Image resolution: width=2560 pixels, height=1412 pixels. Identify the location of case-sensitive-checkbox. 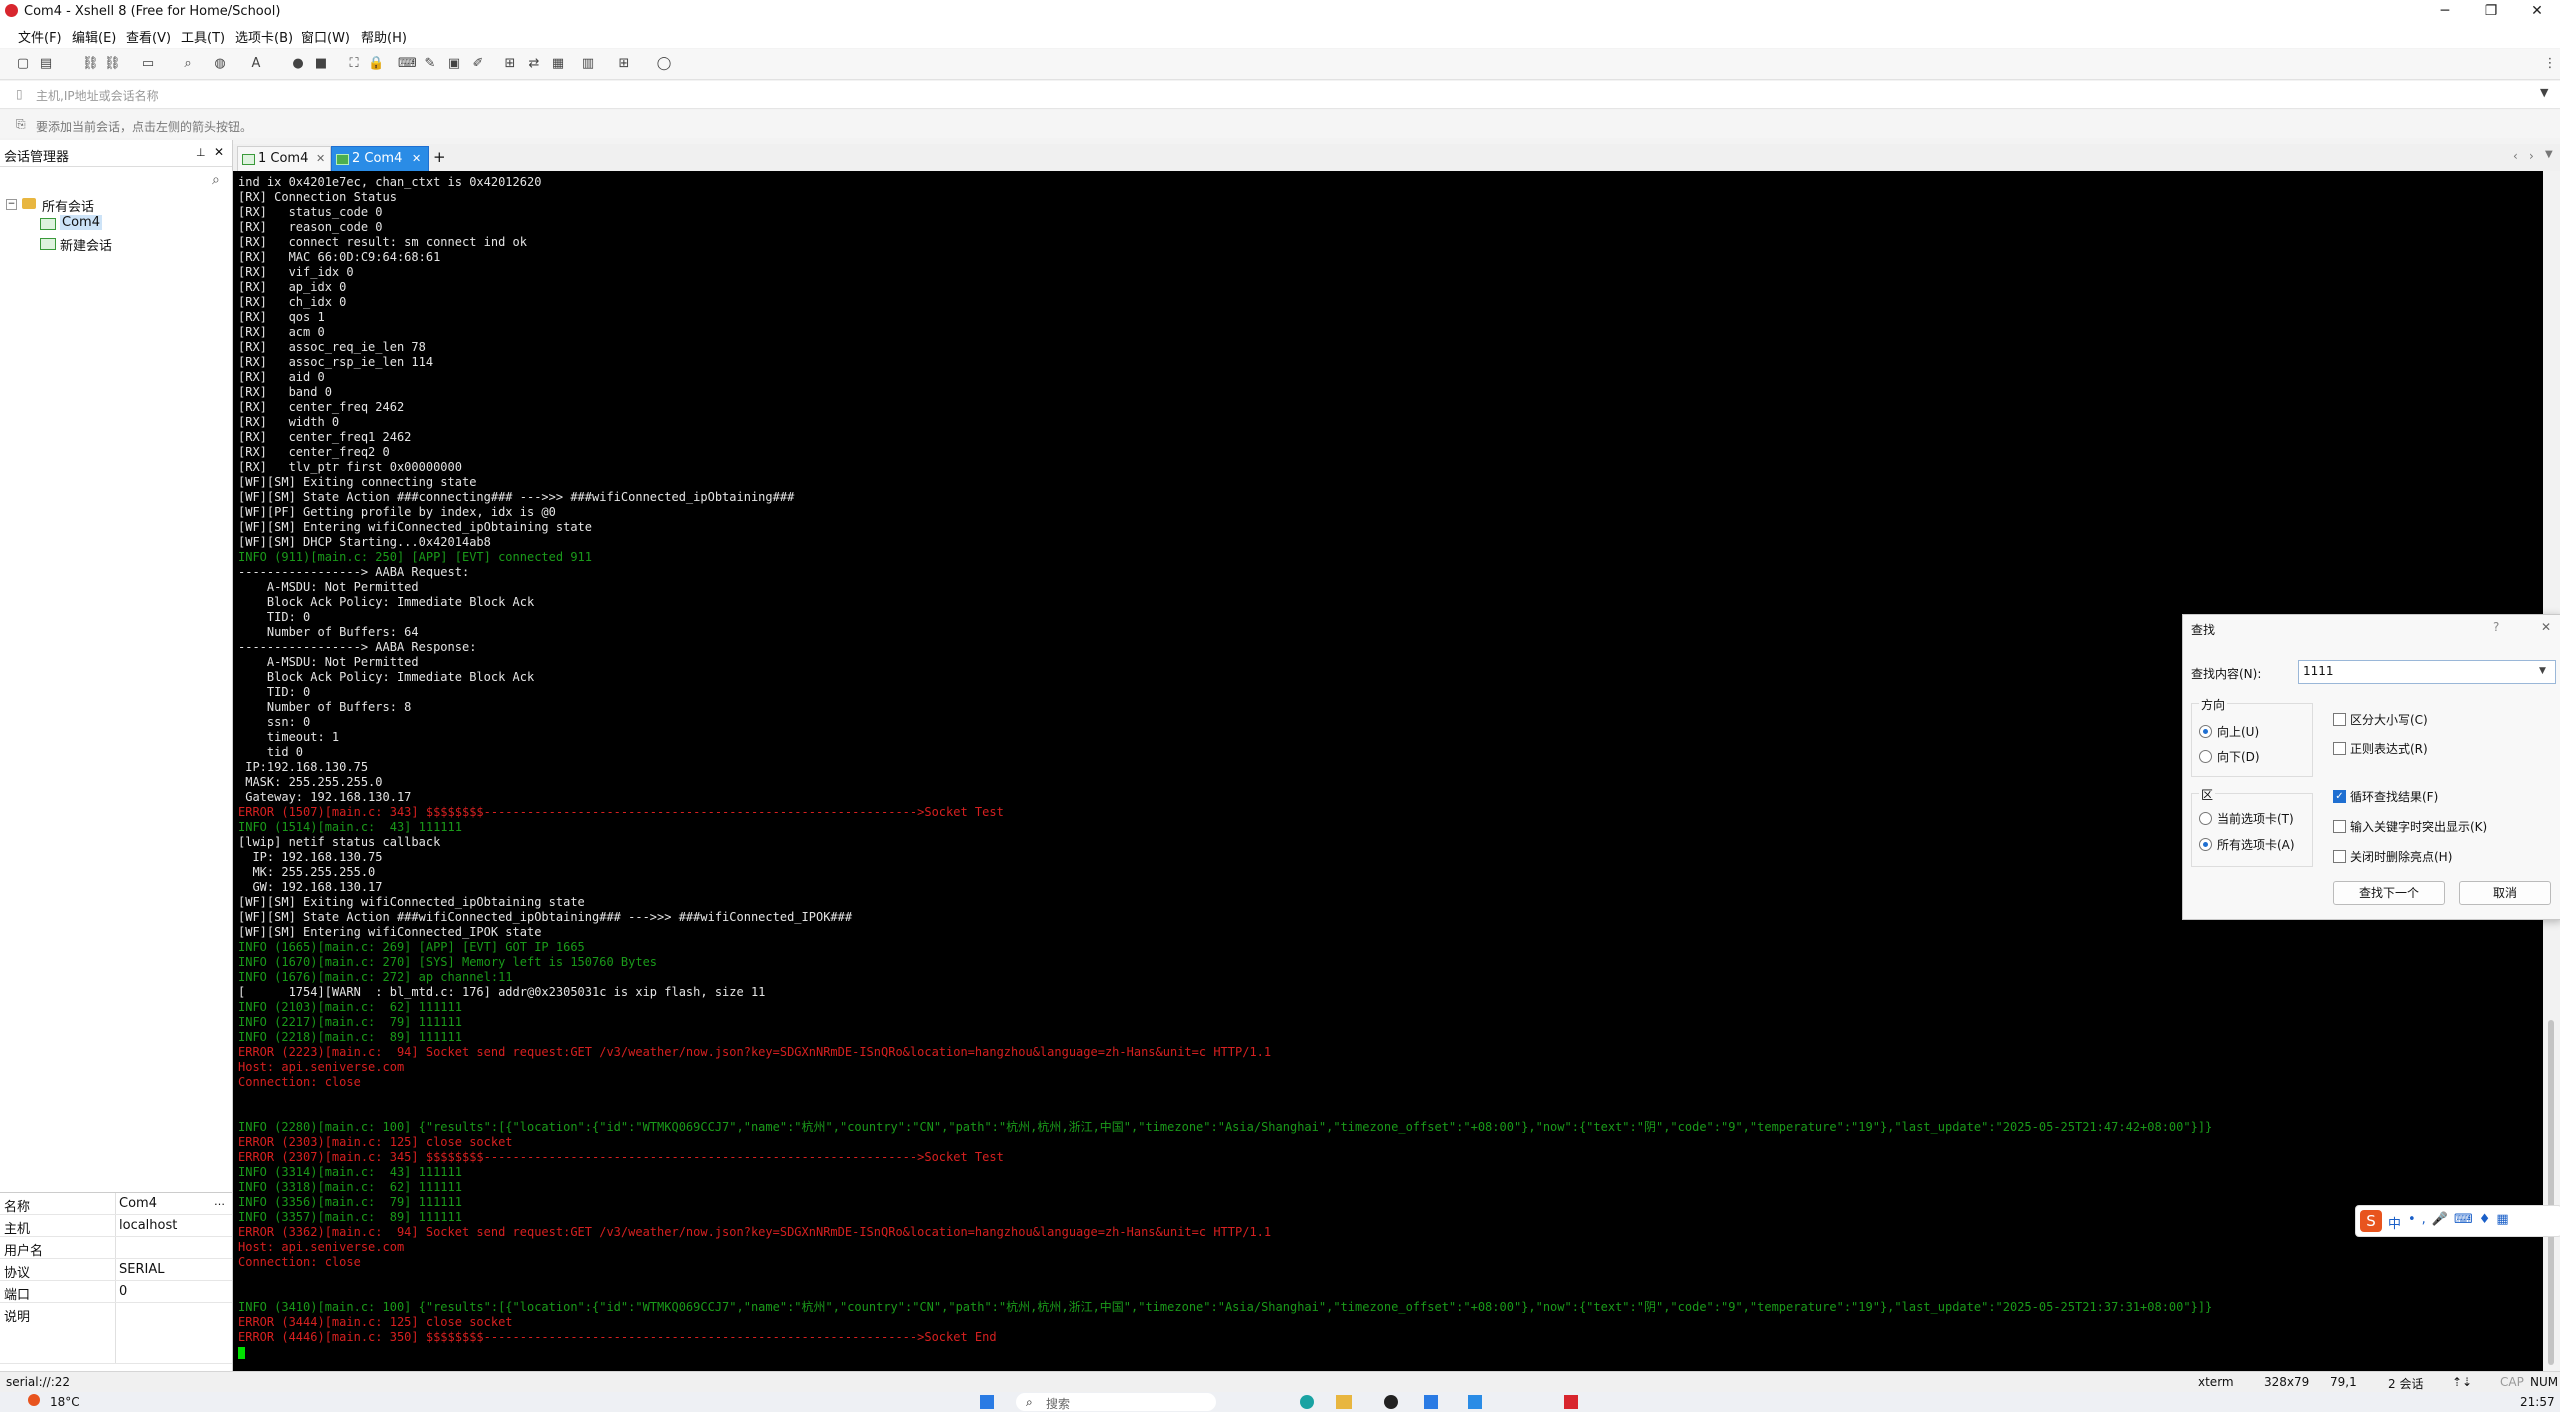
(2339, 719).